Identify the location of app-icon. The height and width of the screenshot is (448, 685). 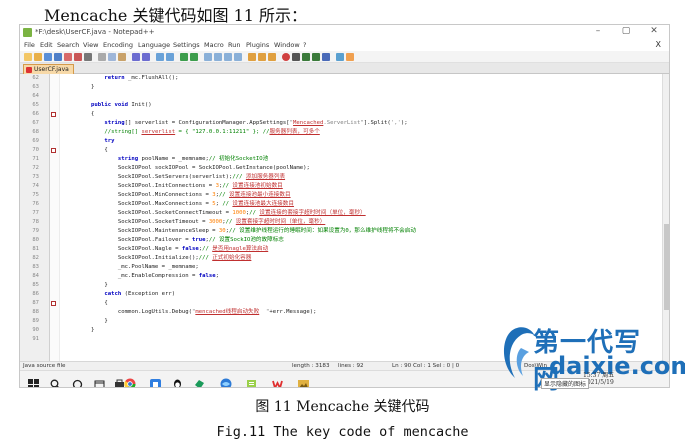
(155, 381).